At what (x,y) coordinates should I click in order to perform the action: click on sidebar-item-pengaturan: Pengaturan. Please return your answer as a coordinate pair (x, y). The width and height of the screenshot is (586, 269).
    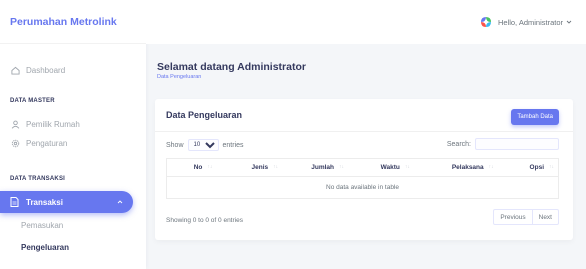
    Looking at the image, I should click on (73, 143).